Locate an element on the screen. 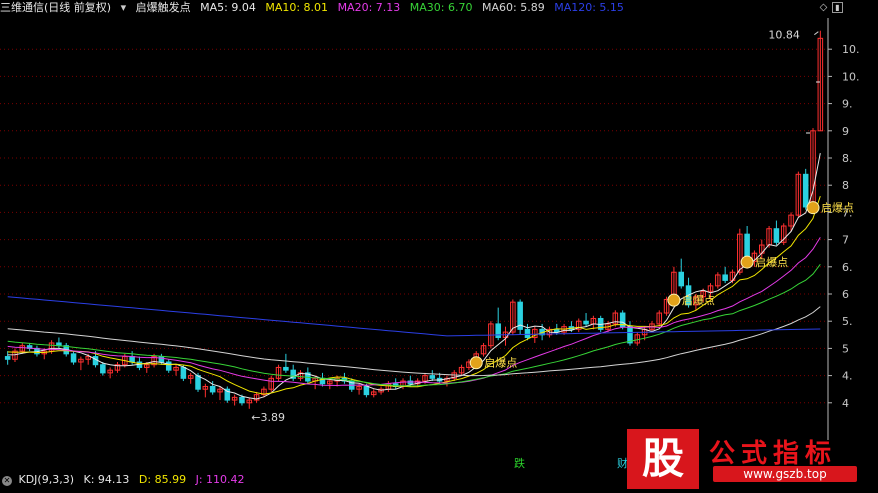 This screenshot has height=493, width=878. ma60-readout: MA60: 5.89 is located at coordinates (513, 7).